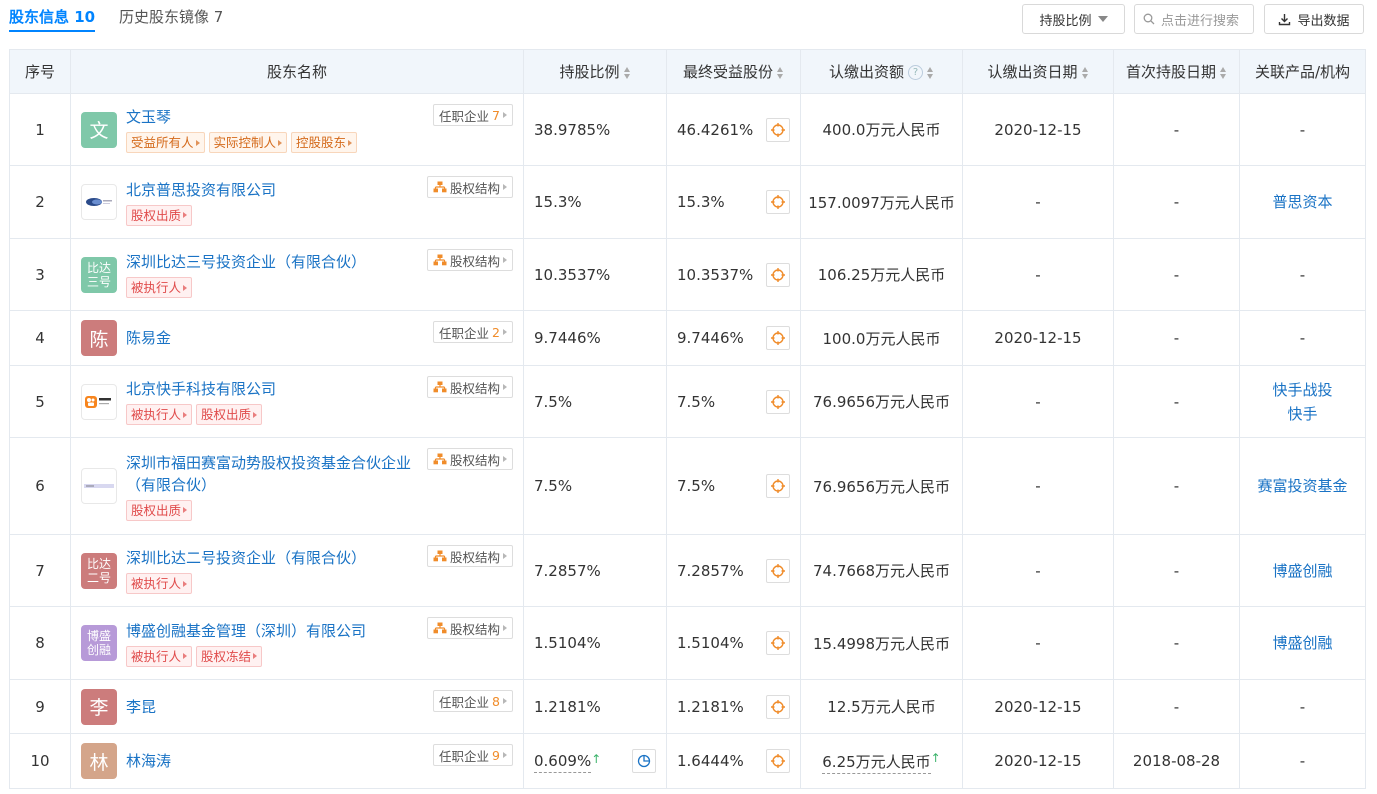 This screenshot has height=794, width=1377. What do you see at coordinates (324, 142) in the screenshot?
I see `risk-tag: 控股股东` at bounding box center [324, 142].